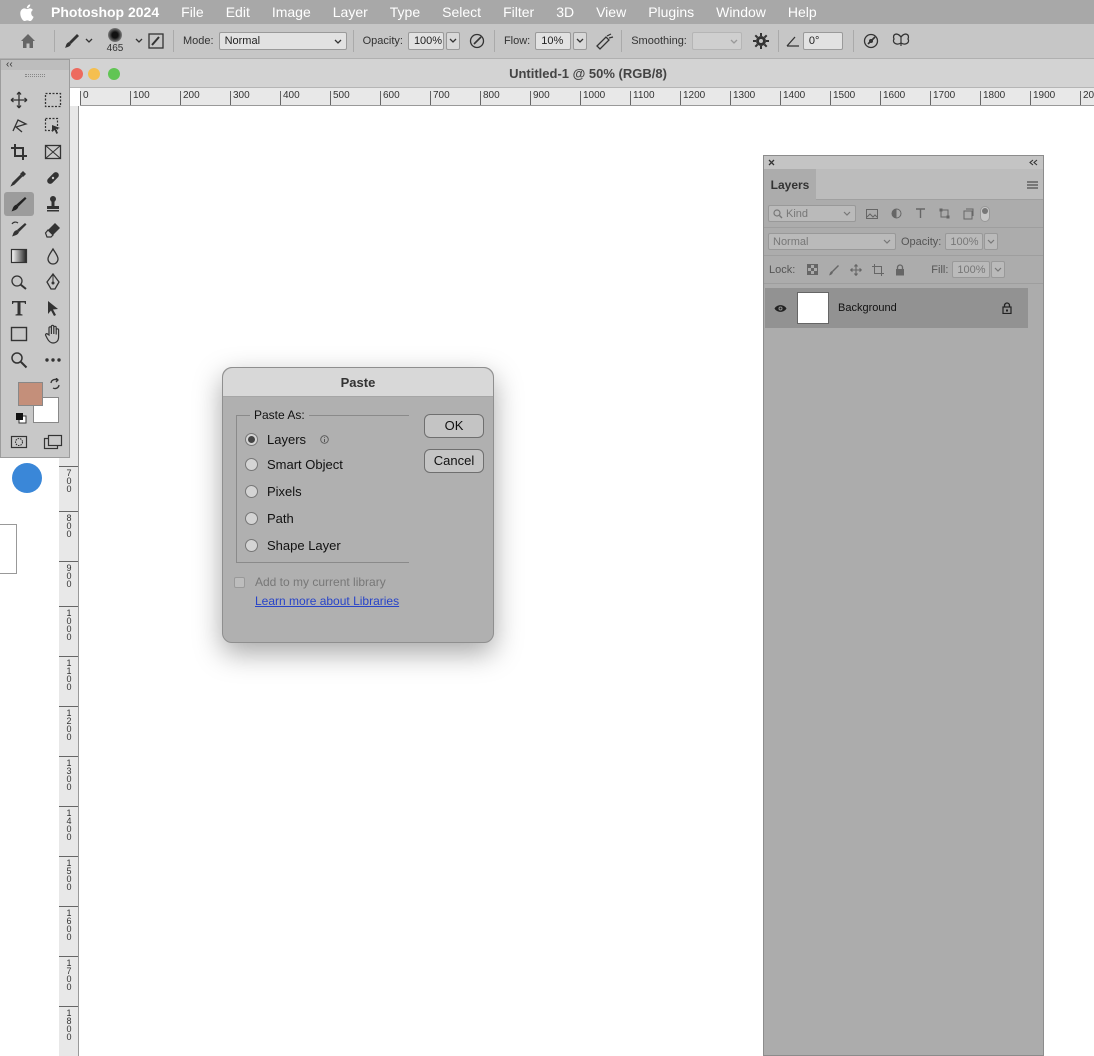 The image size is (1094, 1056). I want to click on add-to-library-checkbox: Add to my current library, so click(310, 582).